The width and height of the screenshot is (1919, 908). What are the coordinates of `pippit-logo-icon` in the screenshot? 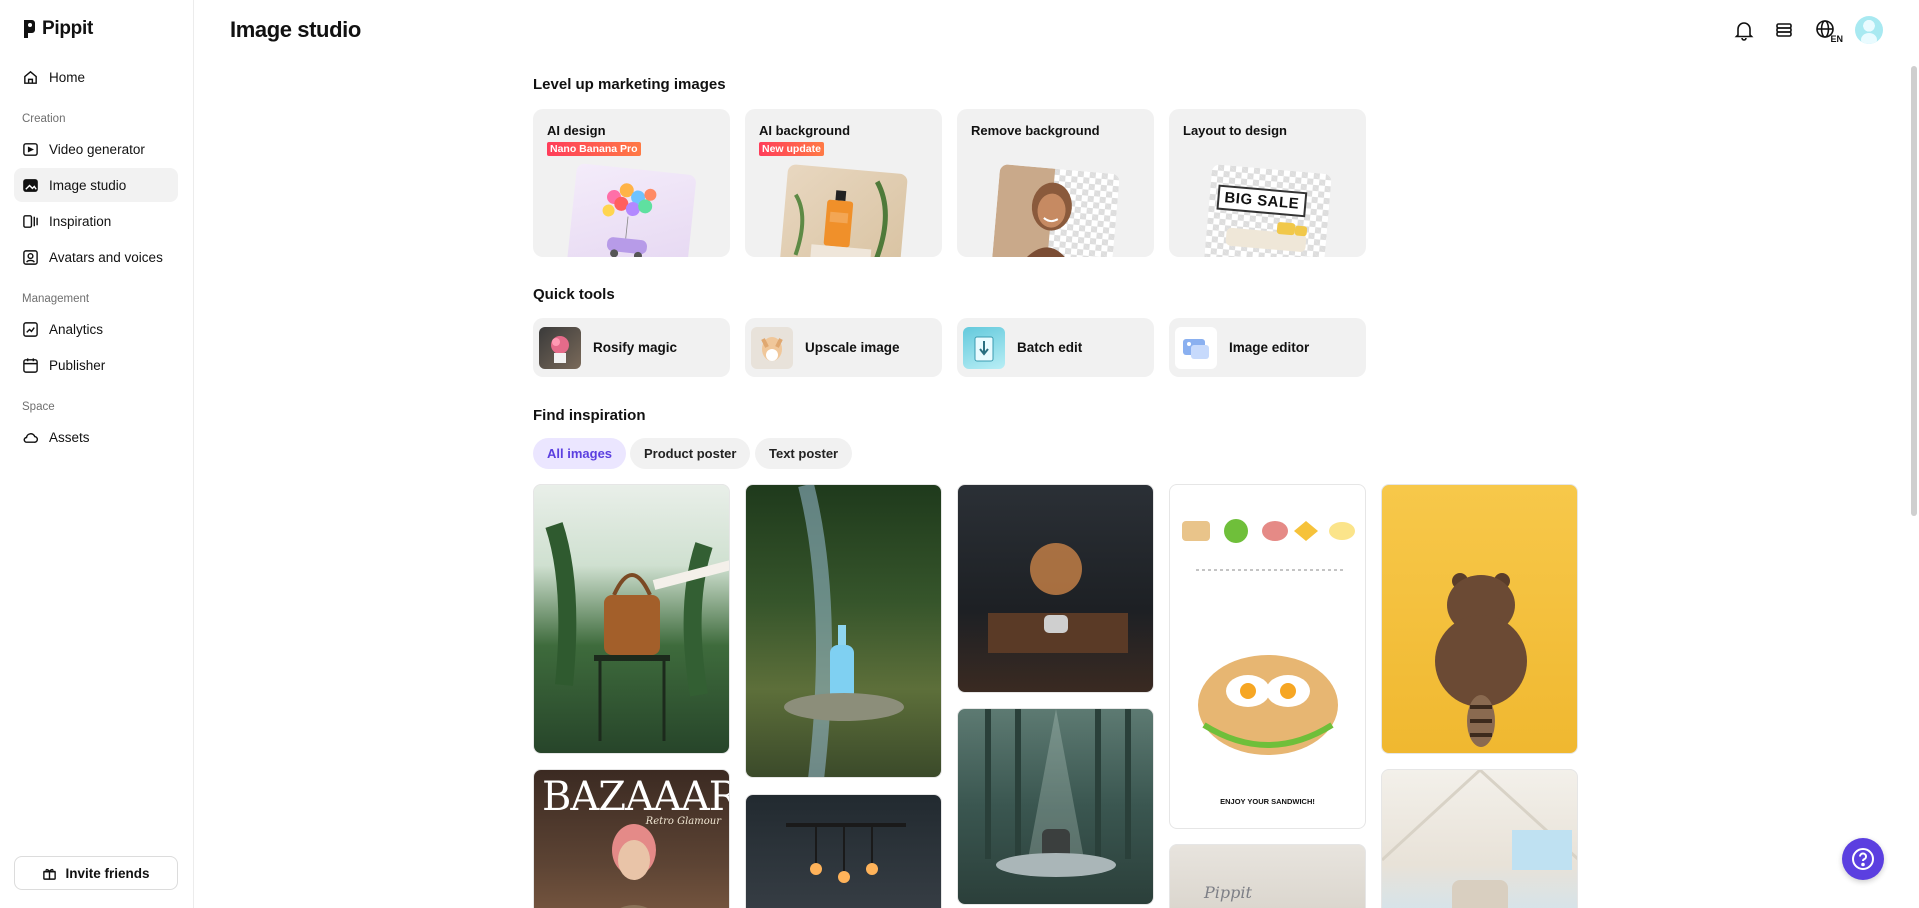 It's located at (29, 29).